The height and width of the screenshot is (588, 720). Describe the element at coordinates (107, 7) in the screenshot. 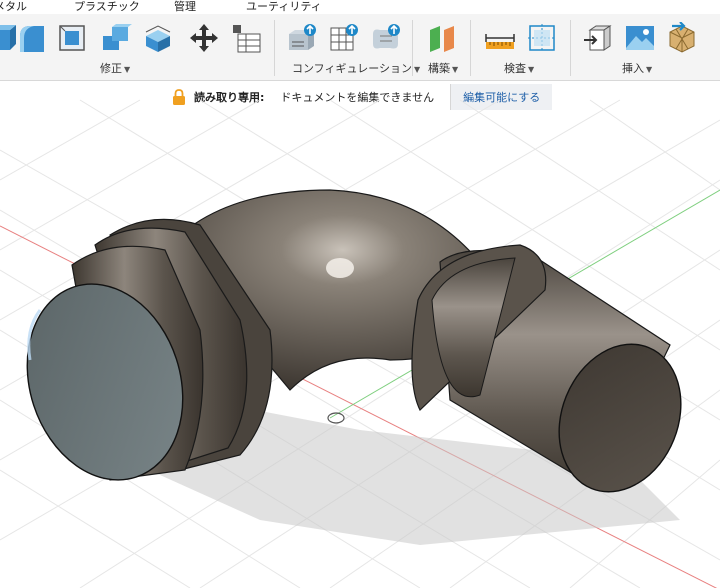

I see `tab-plastic: プラスチック` at that location.